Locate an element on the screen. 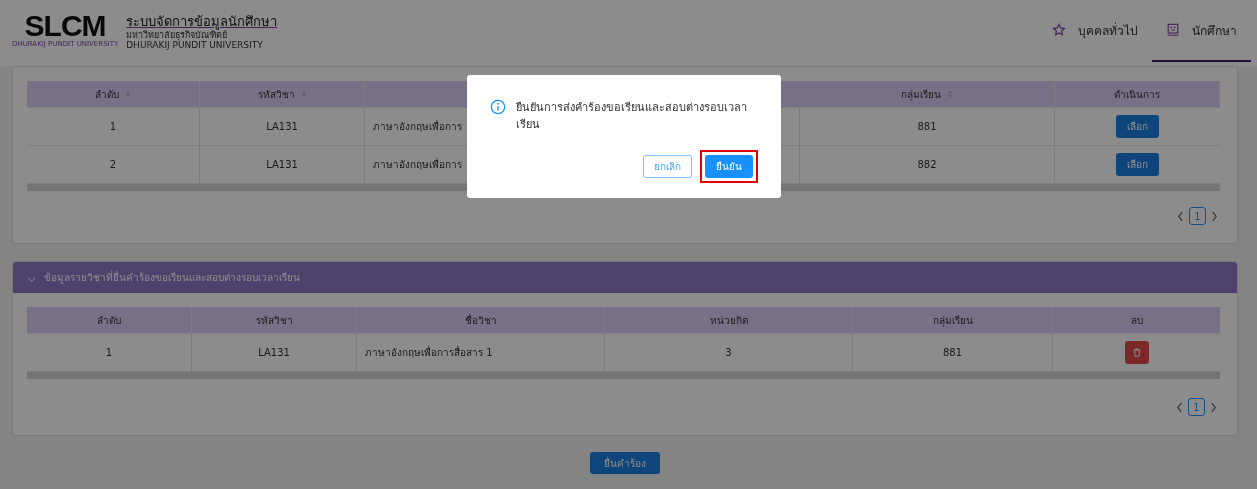 This screenshot has width=1257, height=489. column-header: ลบ is located at coordinates (1136, 320).